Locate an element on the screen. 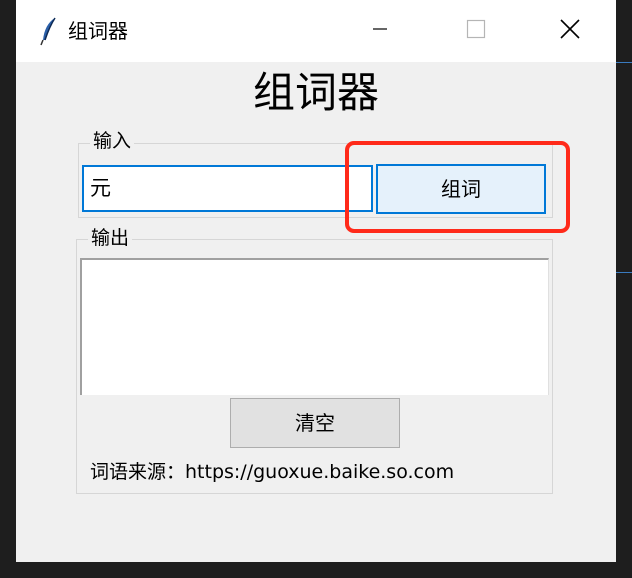  background-editor is located at coordinates (624, 289).